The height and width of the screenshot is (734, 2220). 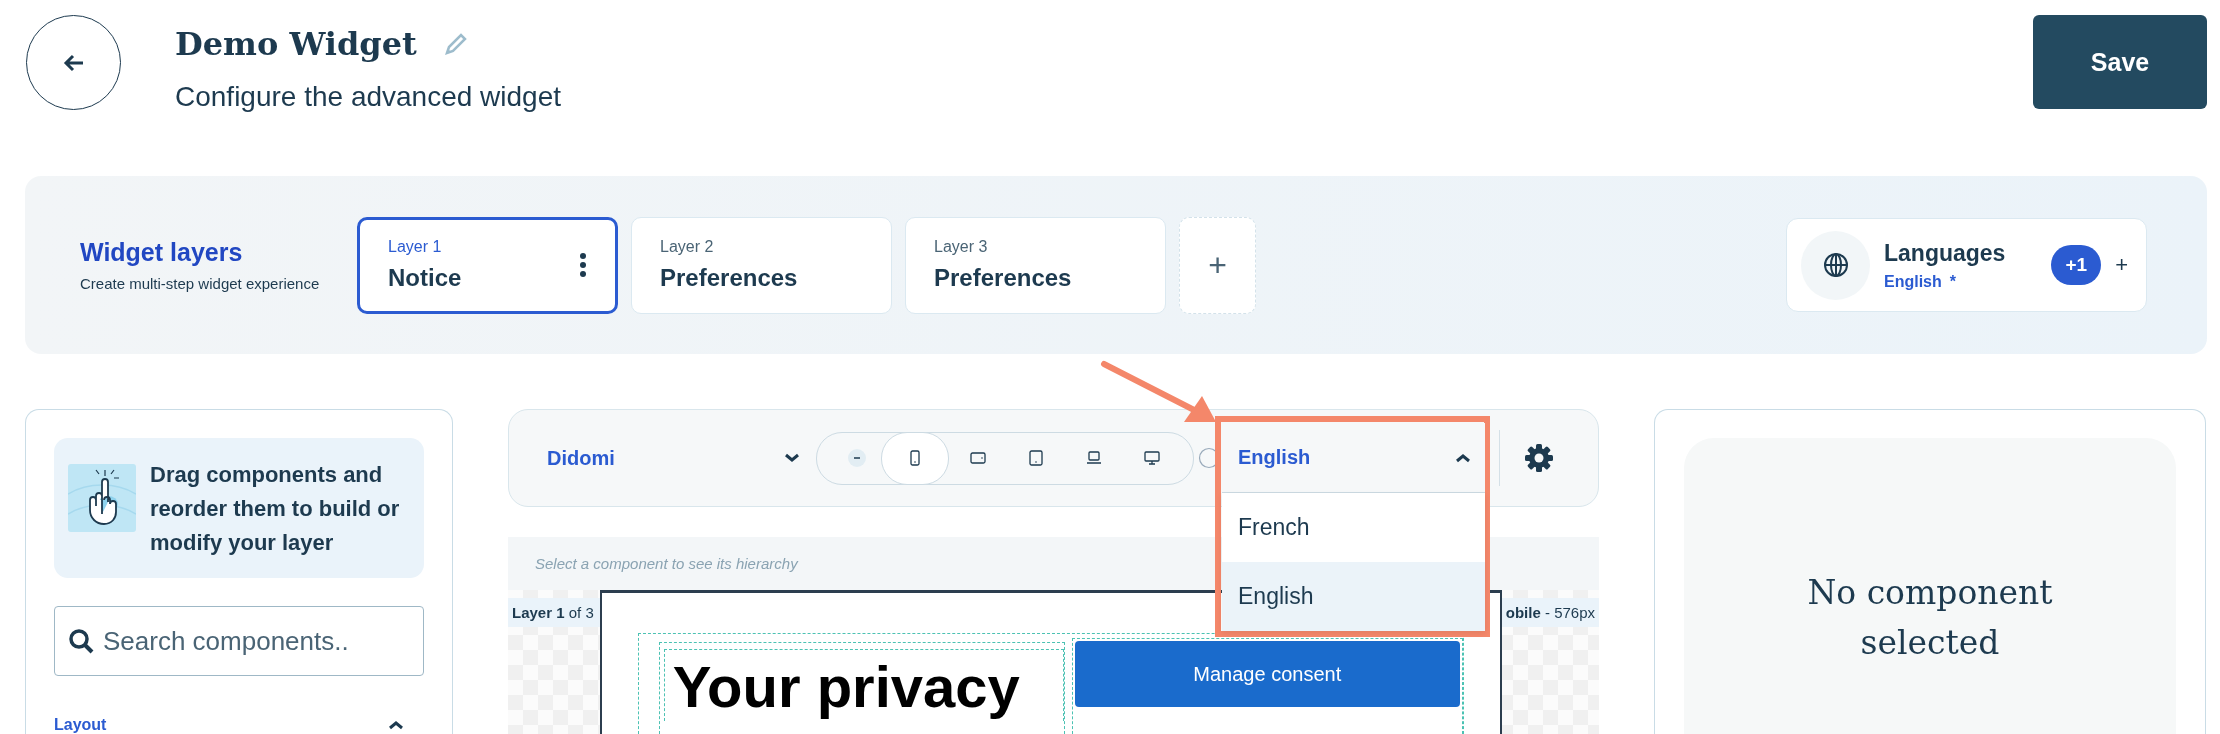 I want to click on back-arrow-icon, so click(x=73, y=62).